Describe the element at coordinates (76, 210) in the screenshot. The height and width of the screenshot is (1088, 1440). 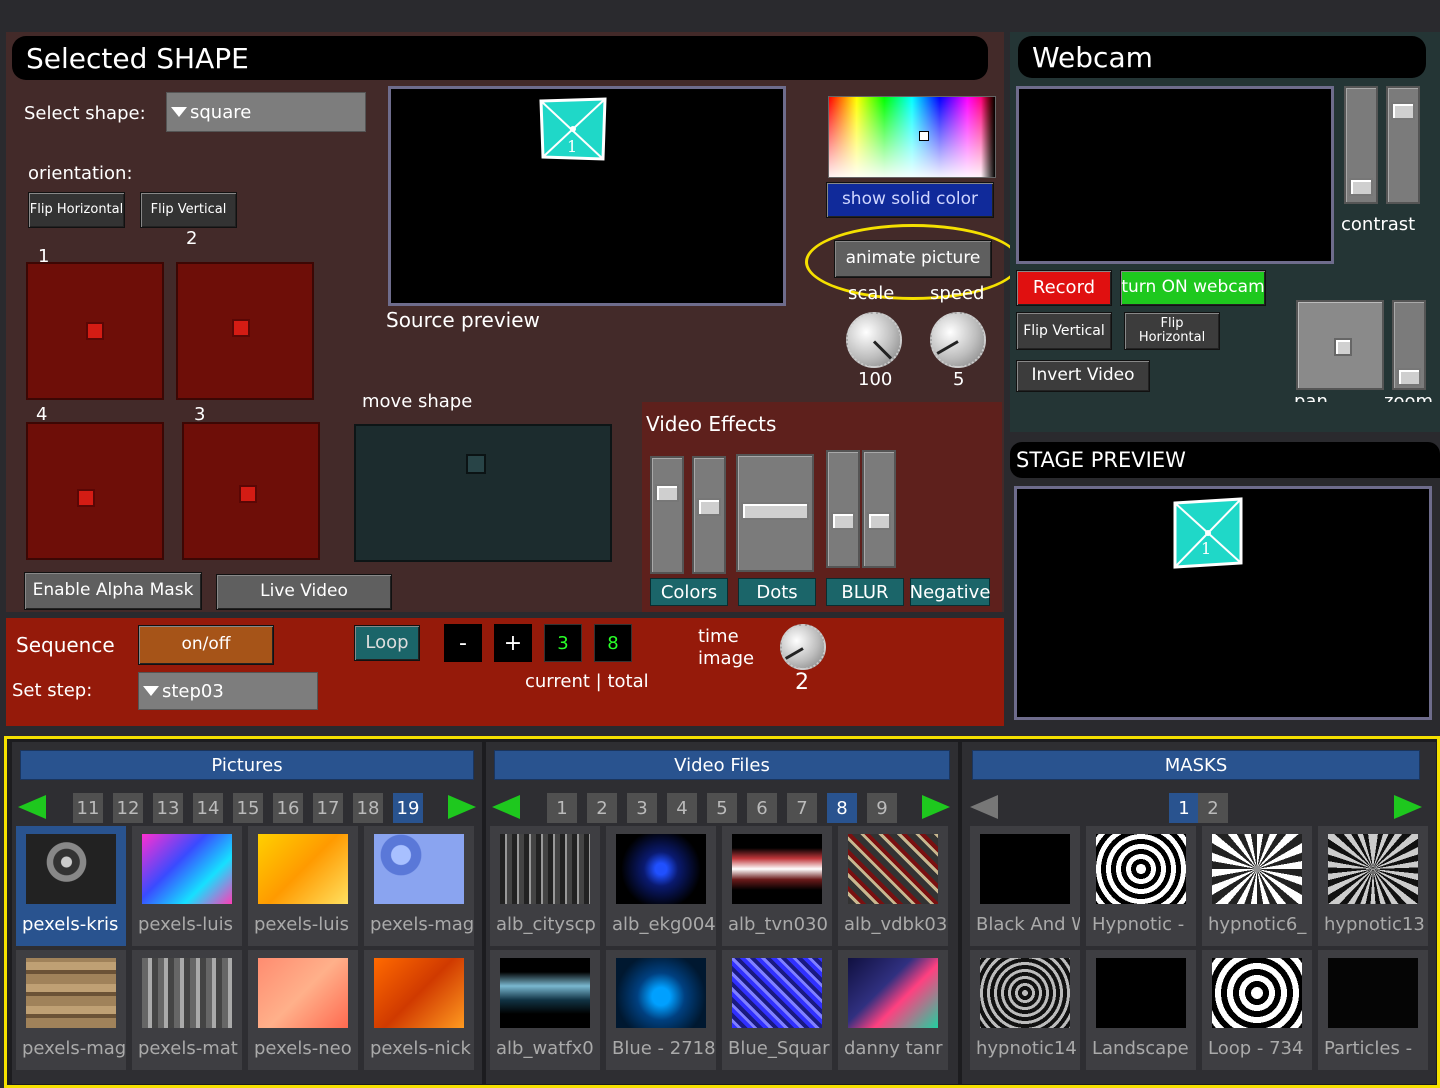
I see `flip-horizontal-button: Flip Horizontal` at that location.